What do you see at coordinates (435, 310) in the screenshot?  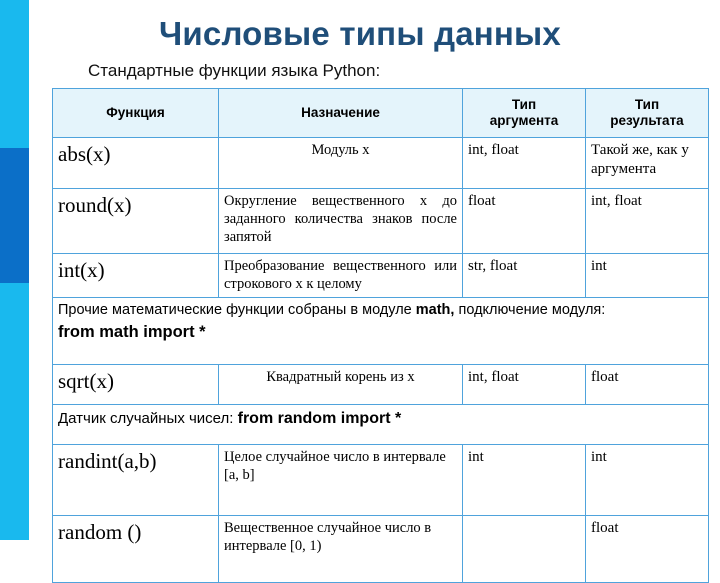 I see `math-module-name: math,` at bounding box center [435, 310].